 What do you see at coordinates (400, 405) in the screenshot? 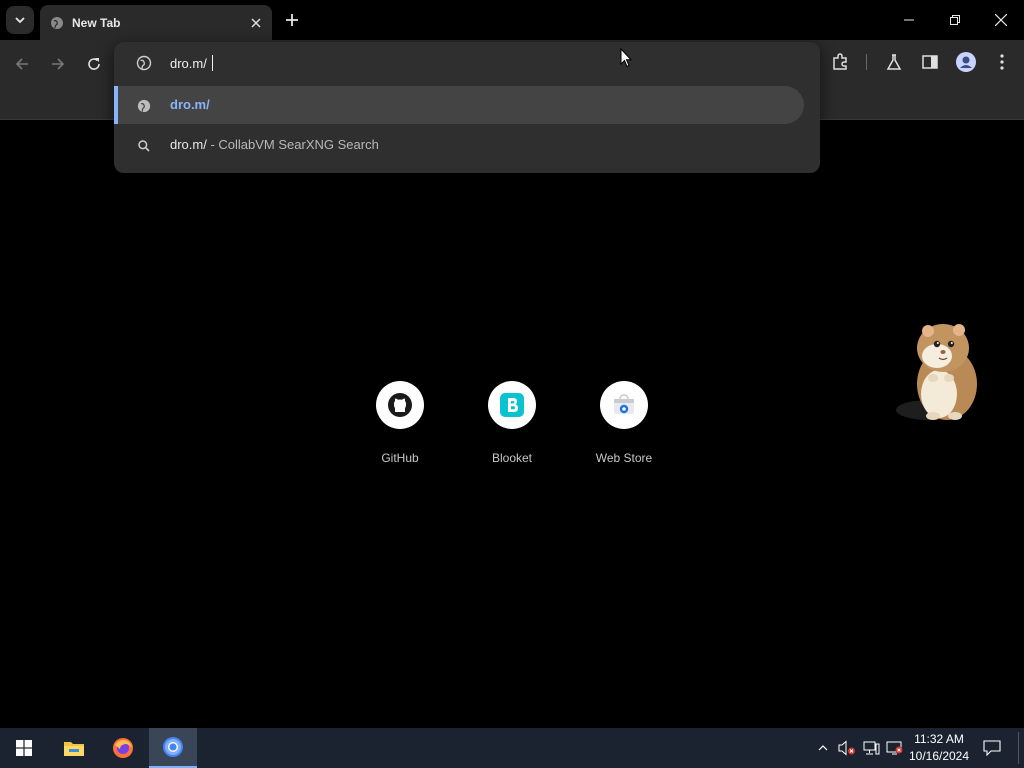
I see `github-icon` at bounding box center [400, 405].